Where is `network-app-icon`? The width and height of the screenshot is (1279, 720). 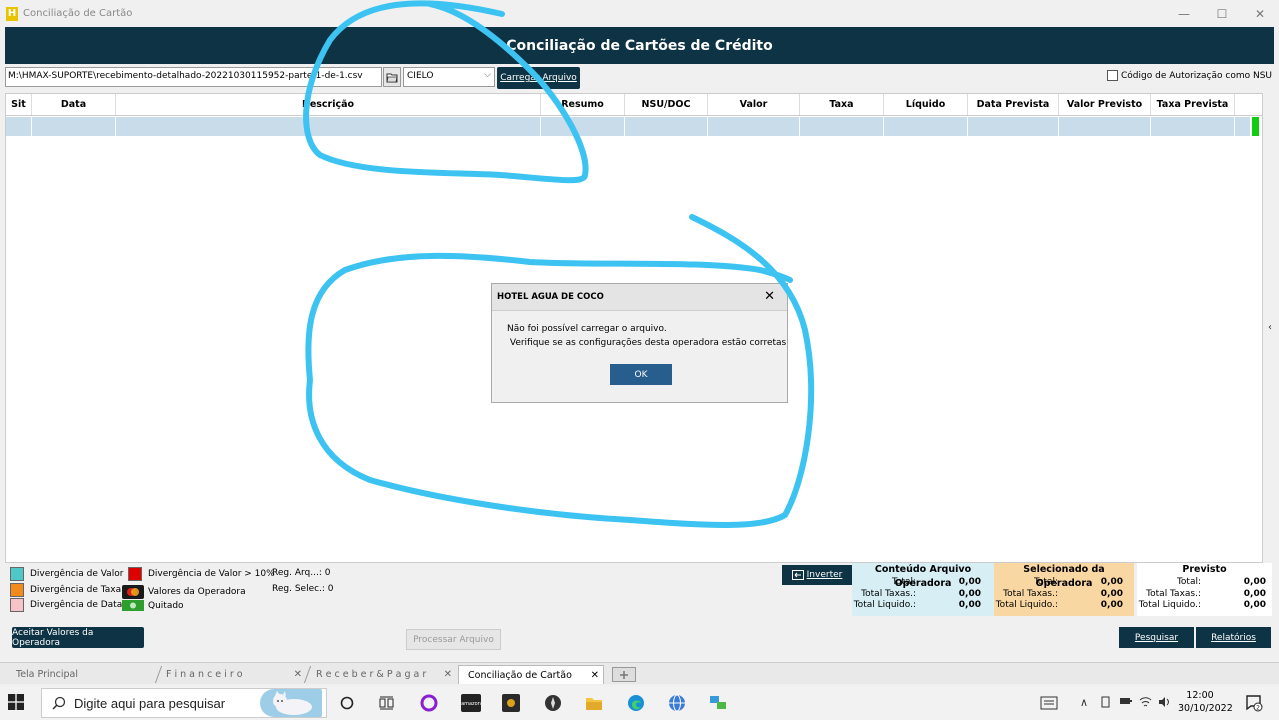 network-app-icon is located at coordinates (718, 703).